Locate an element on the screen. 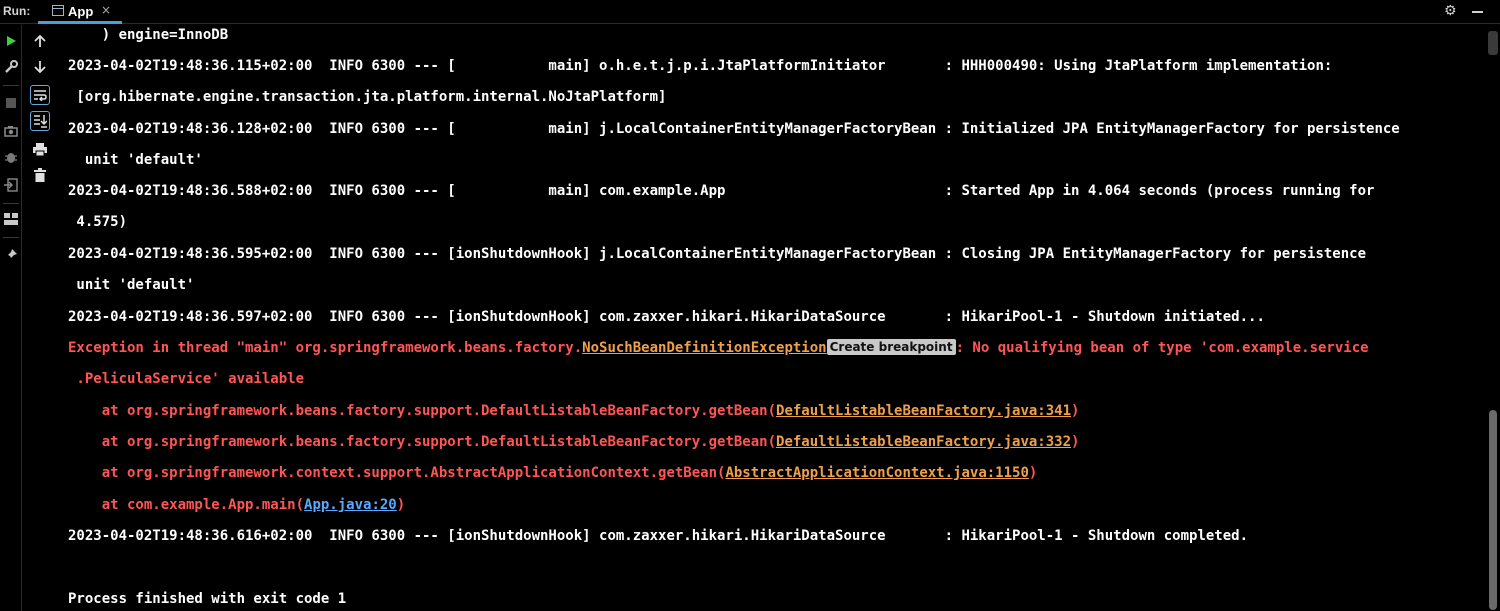 Image resolution: width=1500 pixels, height=611 pixels. tab-active-indicator is located at coordinates (80, 22).